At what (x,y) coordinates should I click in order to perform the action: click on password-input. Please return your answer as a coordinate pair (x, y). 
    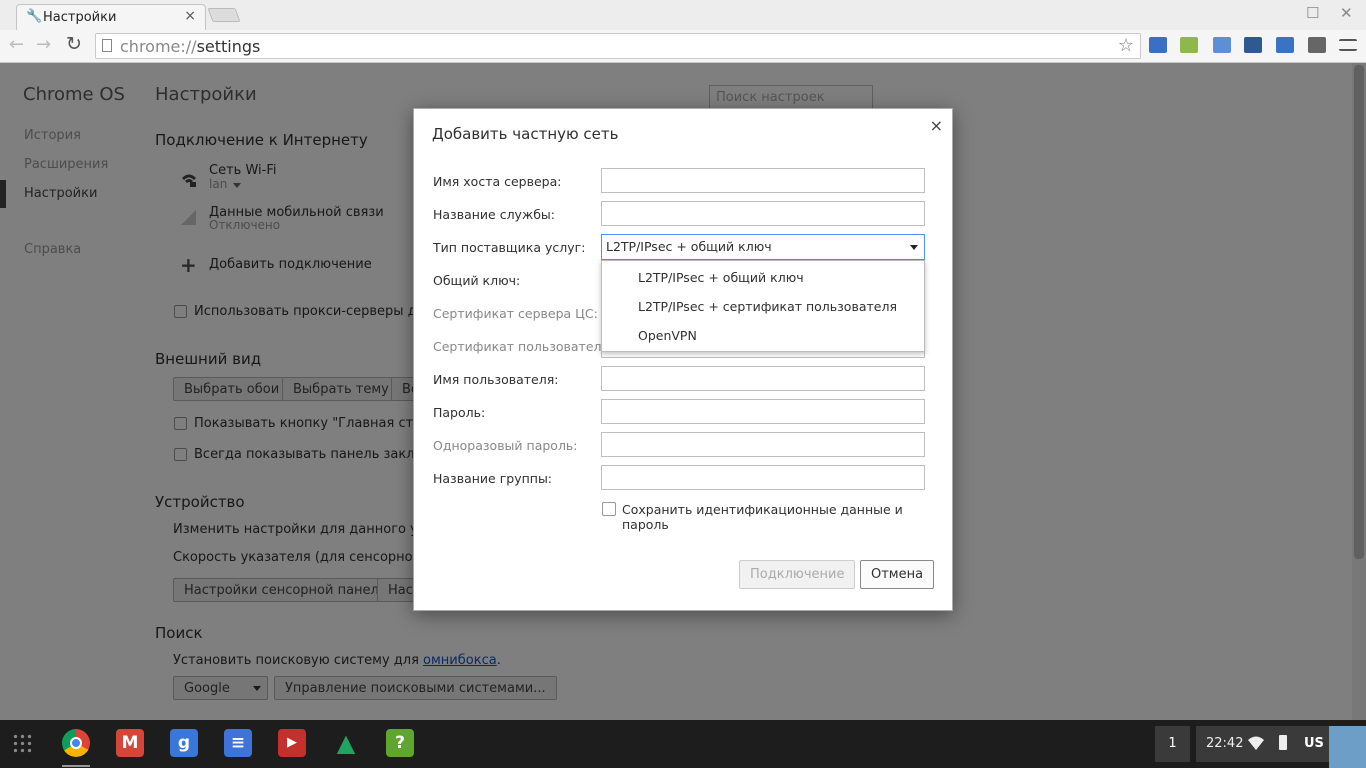
    Looking at the image, I should click on (763, 411).